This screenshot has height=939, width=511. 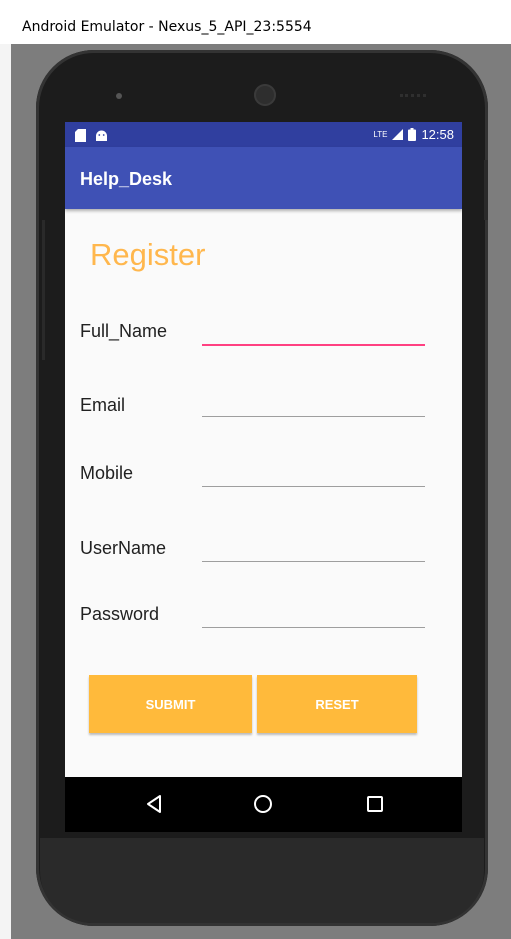 I want to click on username-input, so click(x=313, y=551).